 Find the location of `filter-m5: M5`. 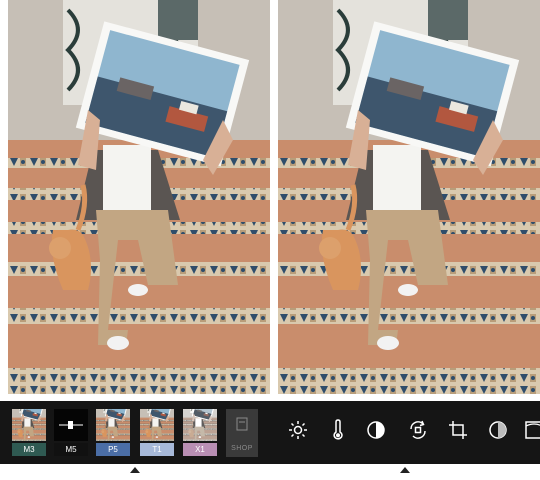

filter-m5: M5 is located at coordinates (71, 433).